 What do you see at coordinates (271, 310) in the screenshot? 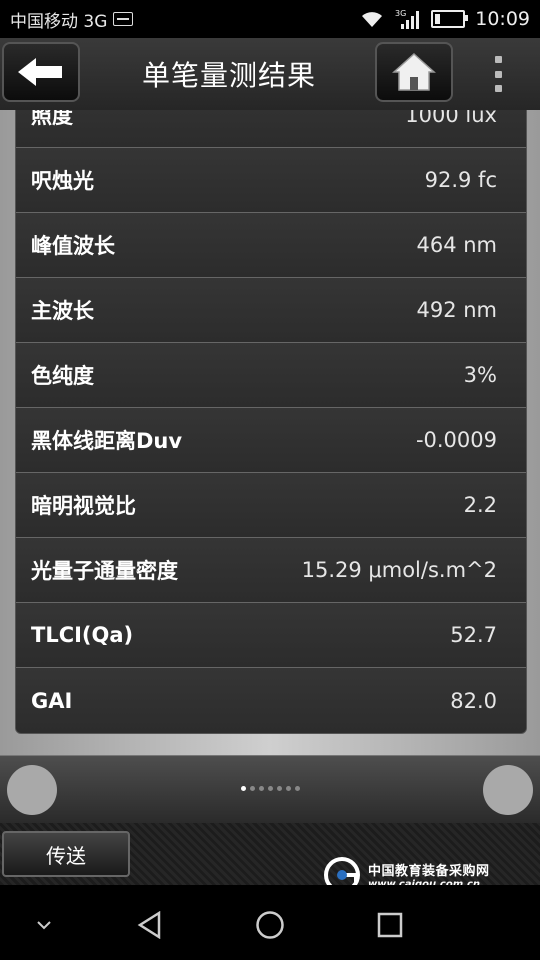
I see `list-item: 主波长 492 nm` at bounding box center [271, 310].